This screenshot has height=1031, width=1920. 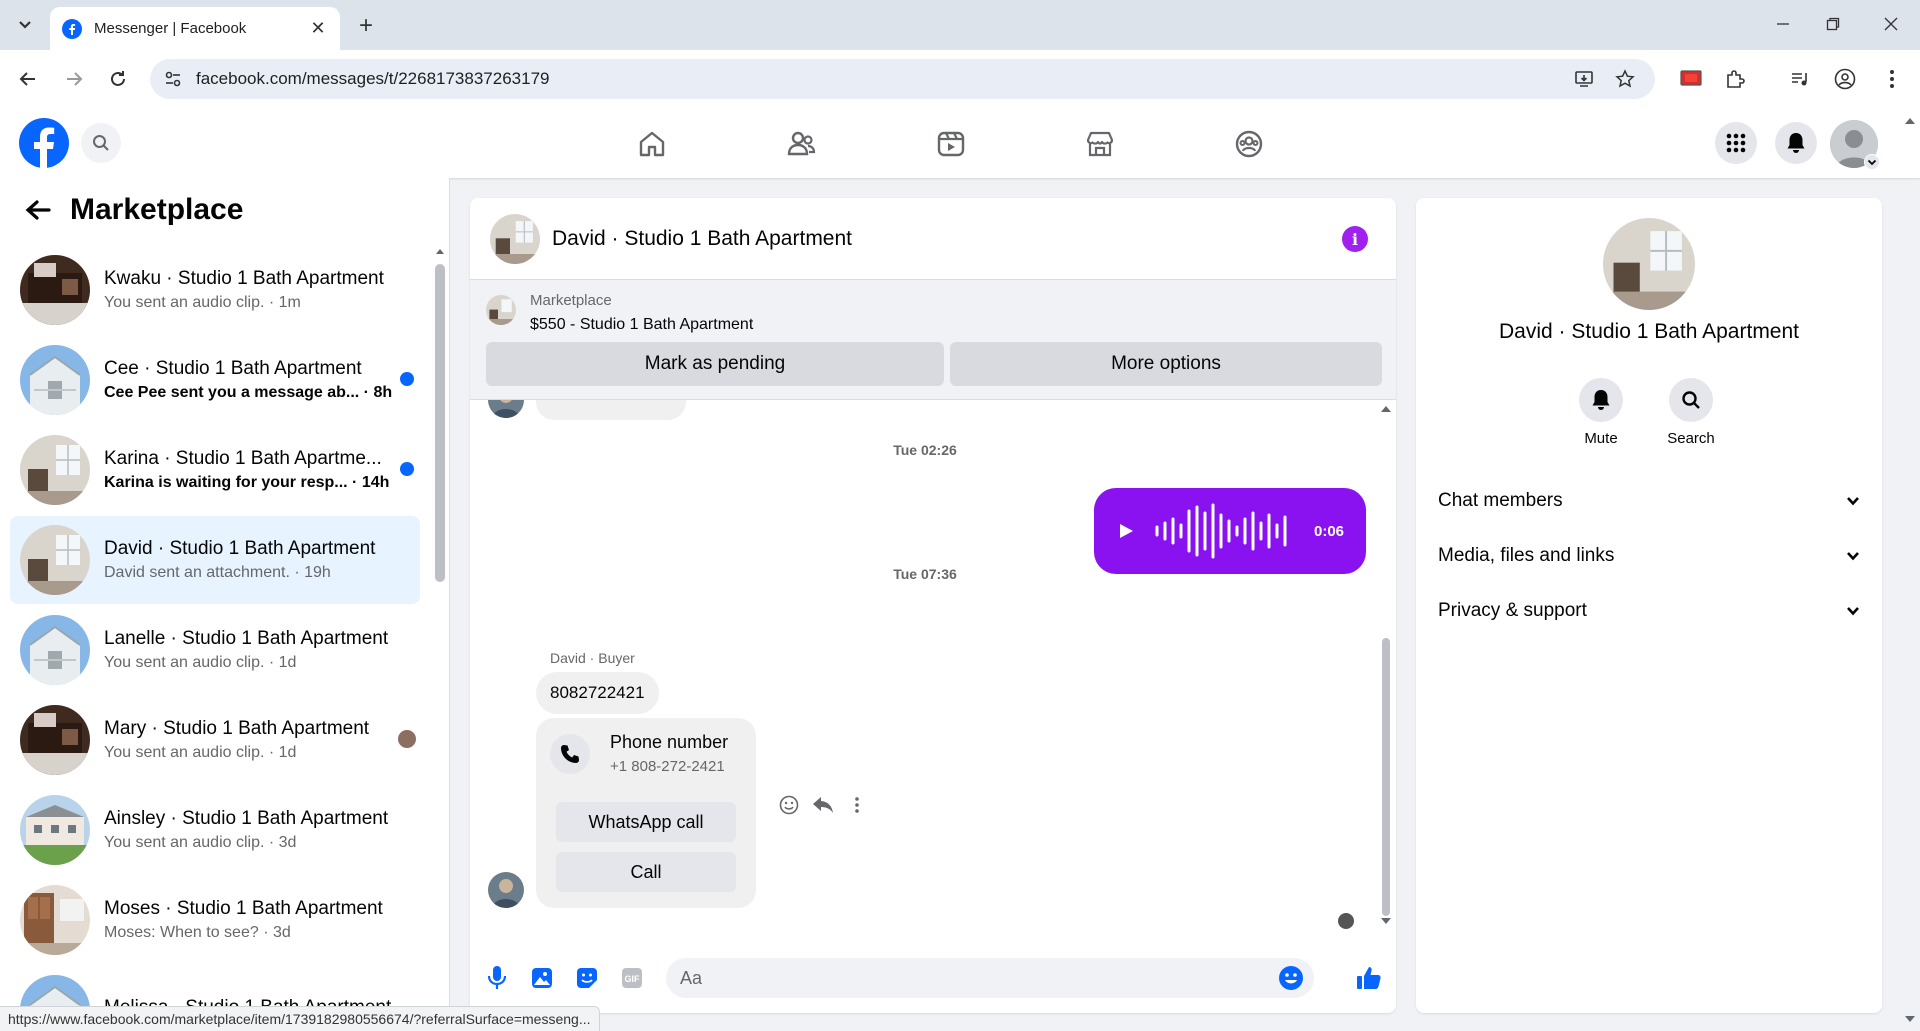 I want to click on address-bar: facebook.com/messages/t/2268173837263179, so click(x=902, y=79).